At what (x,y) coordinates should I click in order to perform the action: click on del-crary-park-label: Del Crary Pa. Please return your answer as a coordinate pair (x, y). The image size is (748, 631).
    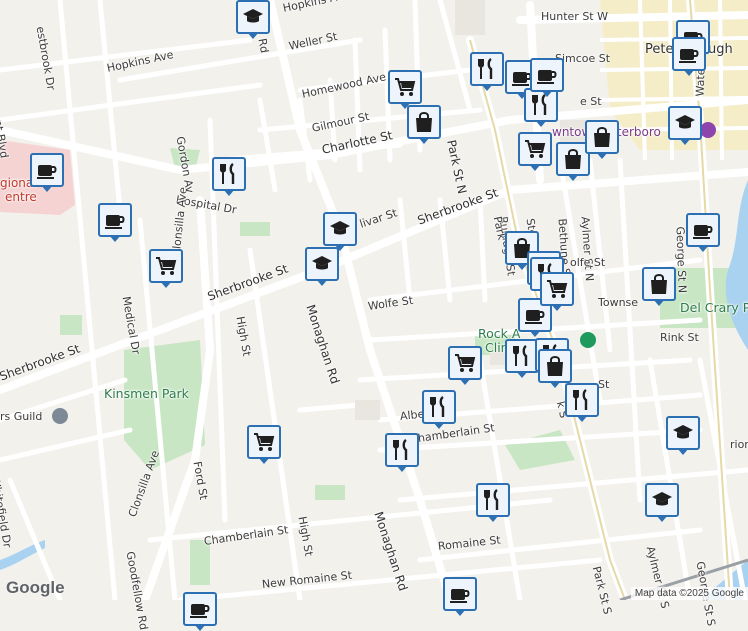
    Looking at the image, I should click on (714, 307).